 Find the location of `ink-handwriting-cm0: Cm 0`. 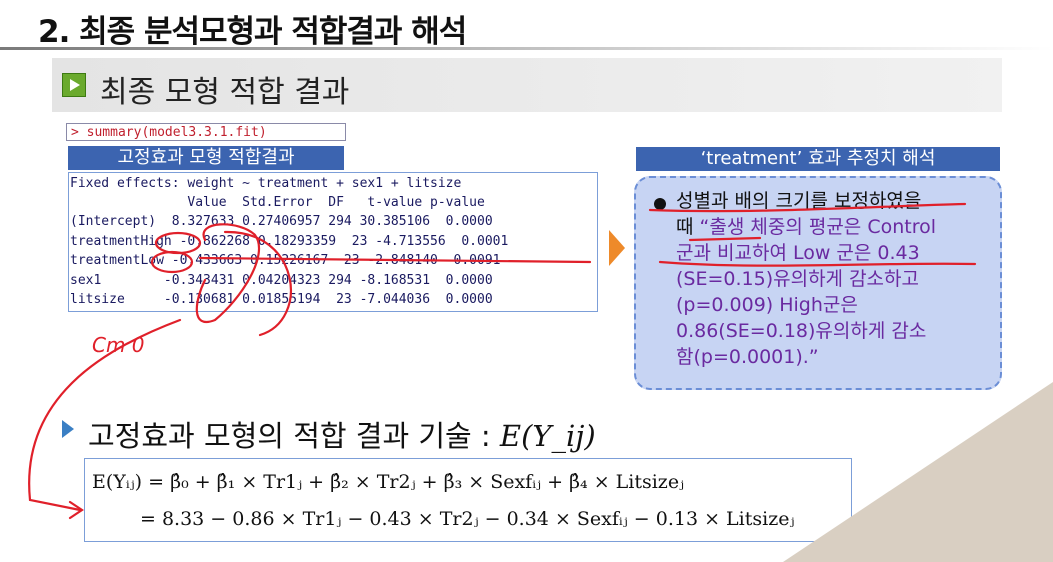

ink-handwriting-cm0: Cm 0 is located at coordinates (118, 345).